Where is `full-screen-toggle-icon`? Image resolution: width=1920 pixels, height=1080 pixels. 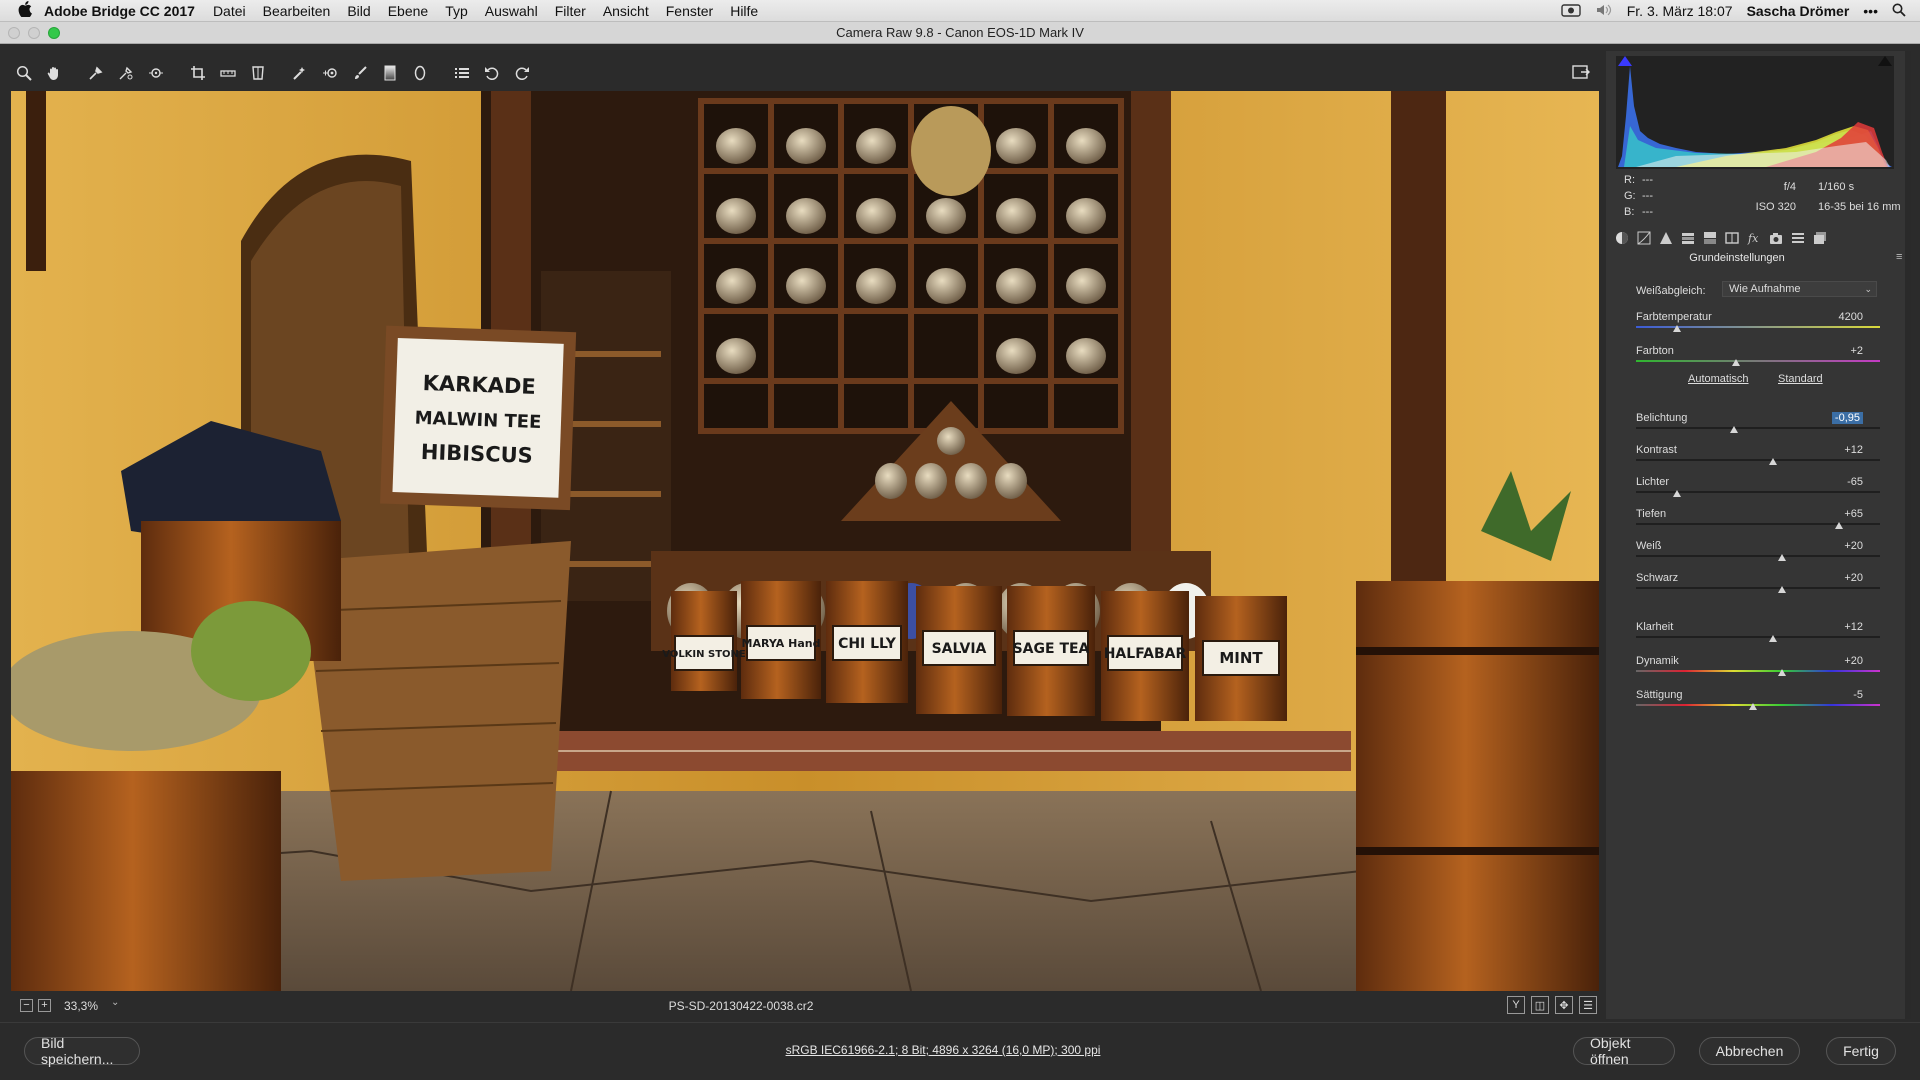
full-screen-toggle-icon is located at coordinates (1581, 72).